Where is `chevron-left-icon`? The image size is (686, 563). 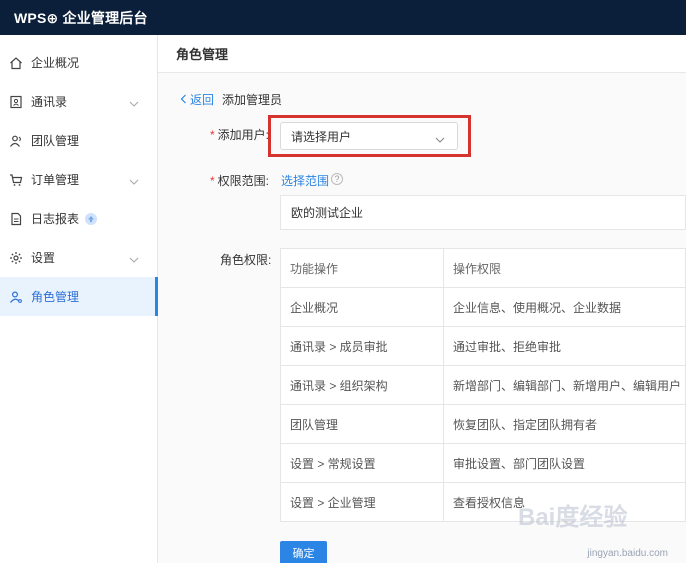 chevron-left-icon is located at coordinates (183, 100).